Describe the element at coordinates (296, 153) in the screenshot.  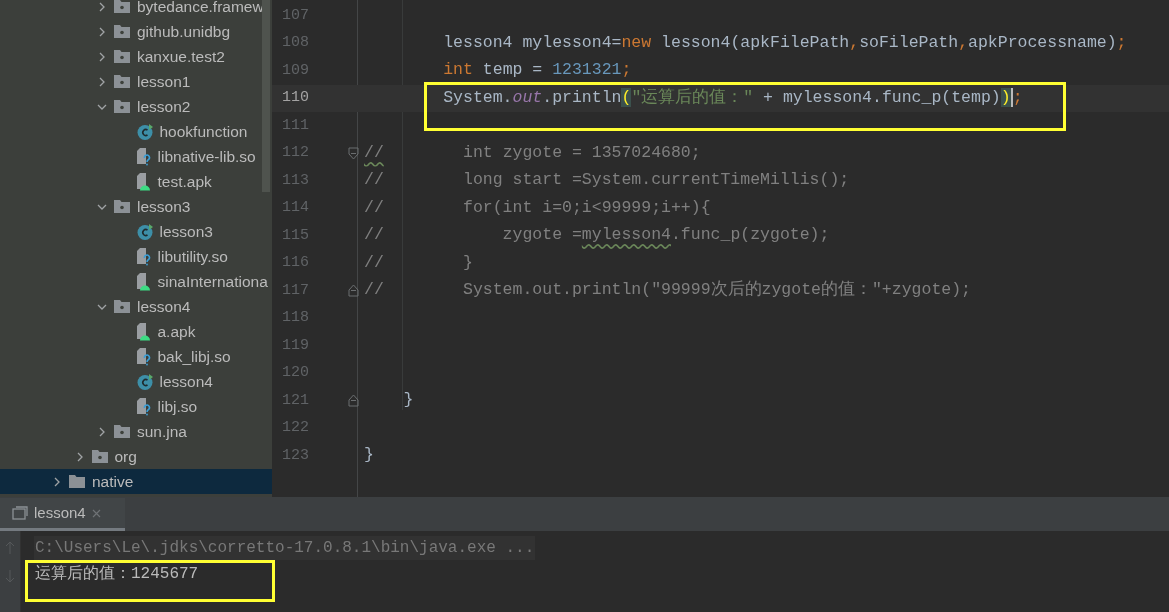
I see `line-number: 112` at that location.